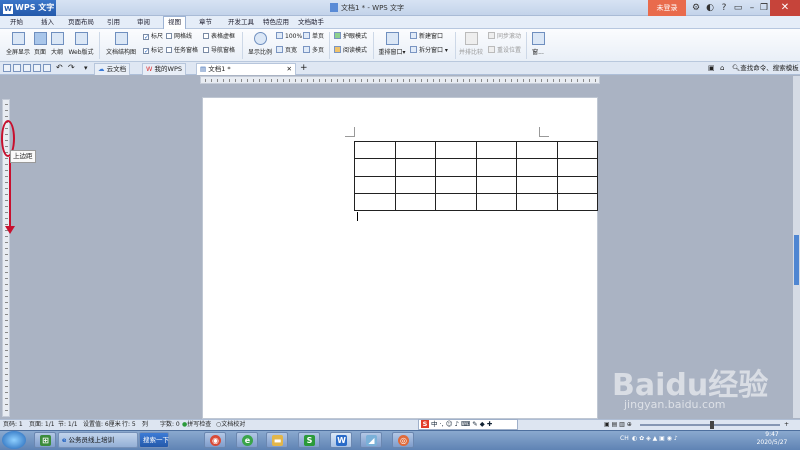 The width and height of the screenshot is (800, 450). I want to click on taskbar-wps-writer: W, so click(341, 440).